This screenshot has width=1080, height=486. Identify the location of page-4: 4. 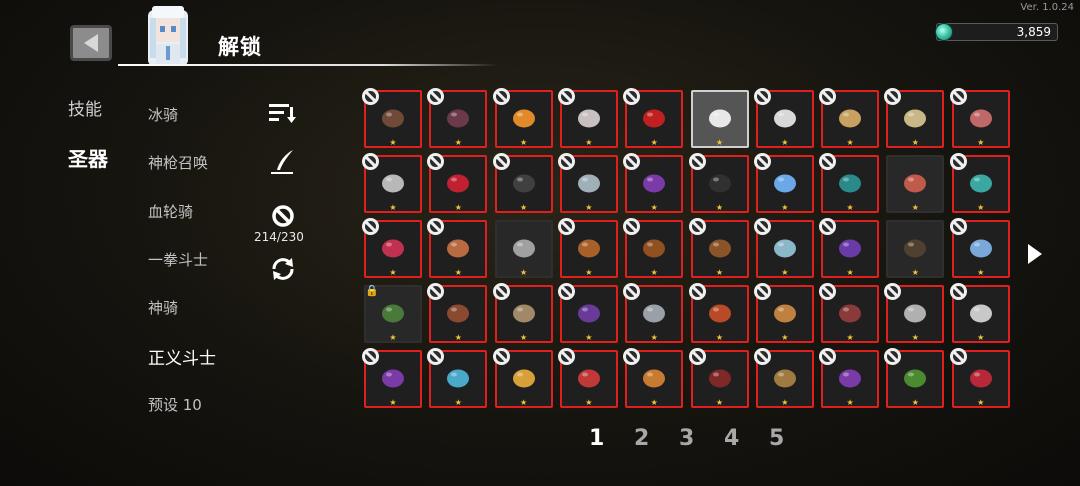
(731, 438).